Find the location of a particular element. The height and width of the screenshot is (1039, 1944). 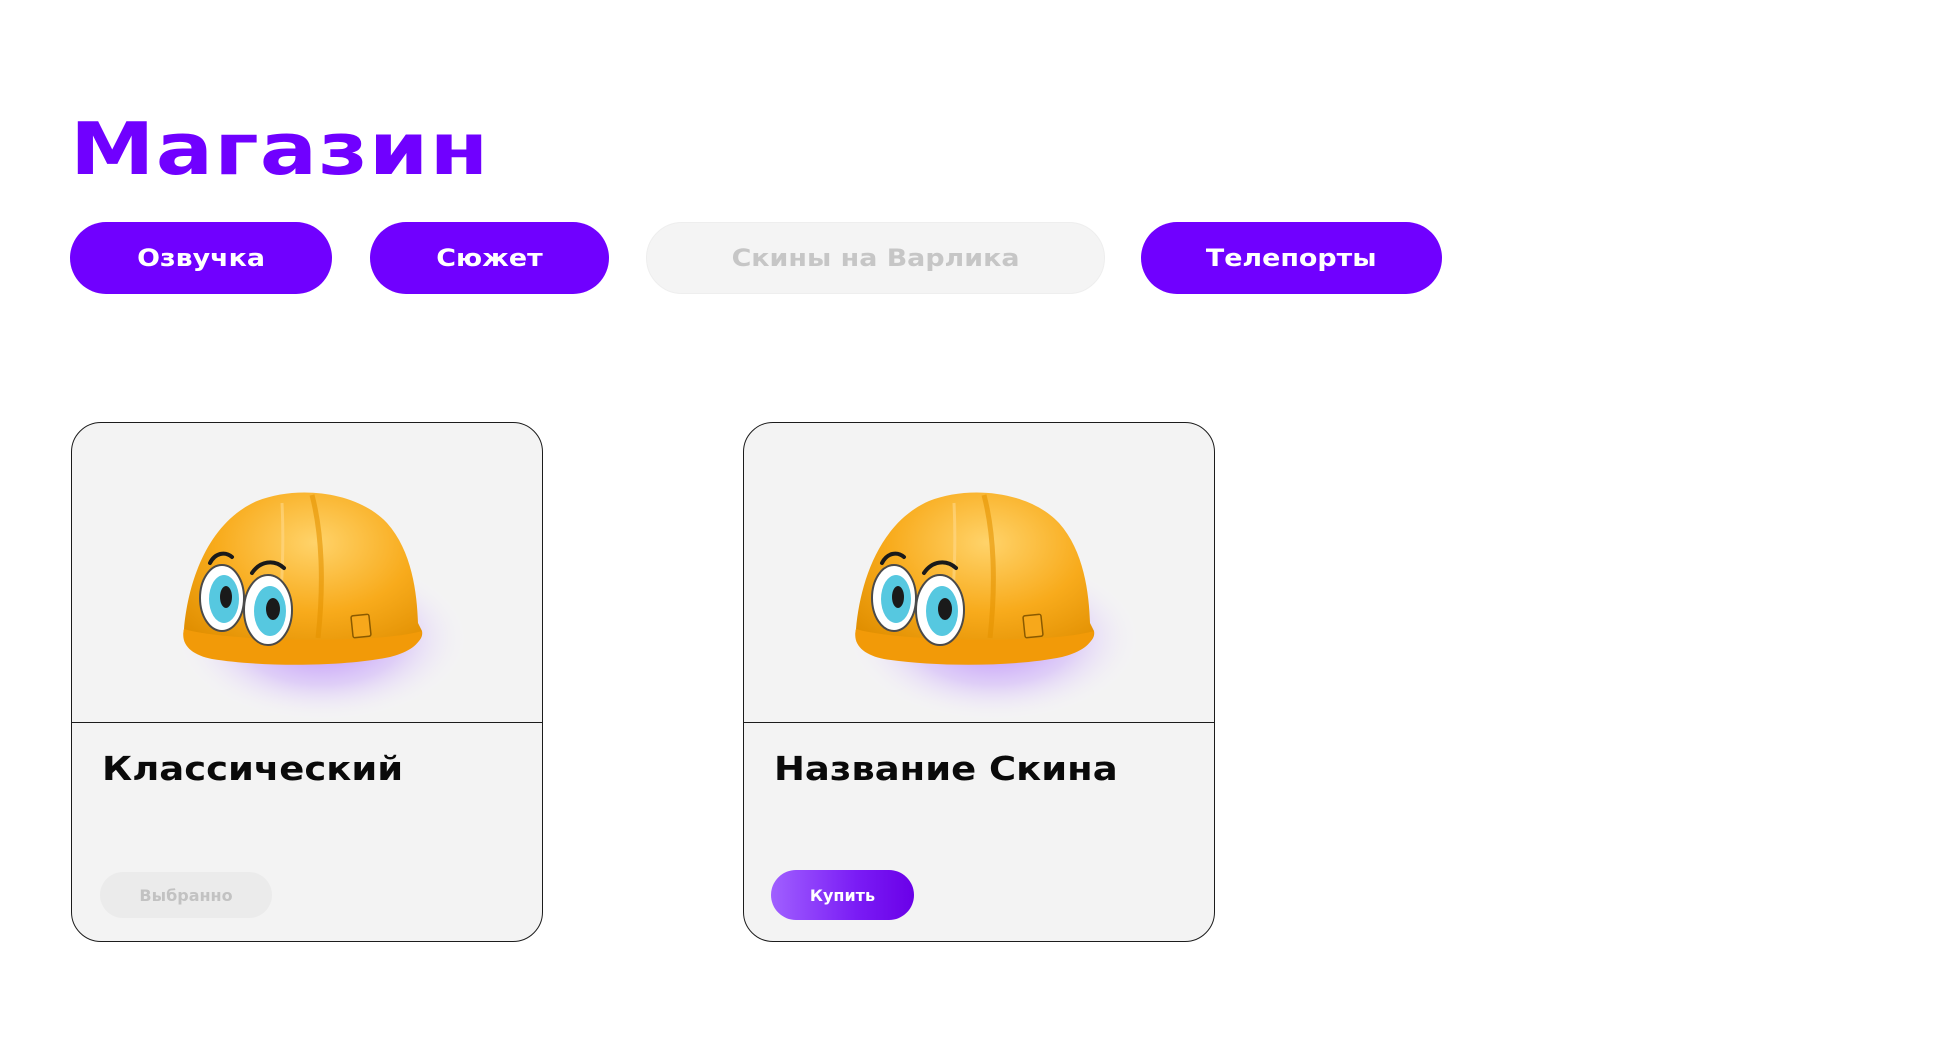

skin-card: Название Скина Купить is located at coordinates (979, 682).